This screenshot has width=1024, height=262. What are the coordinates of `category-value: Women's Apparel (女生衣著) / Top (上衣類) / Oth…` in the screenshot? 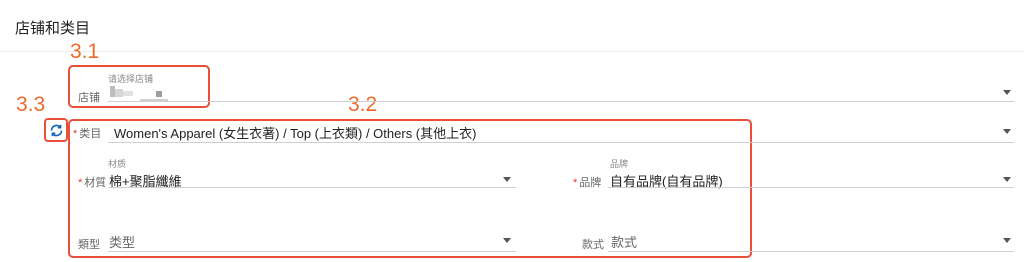 It's located at (295, 133).